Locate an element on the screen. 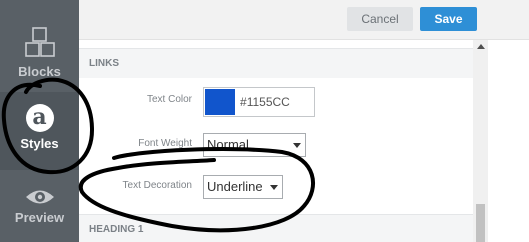 The image size is (529, 242). font-weight-value: Normal is located at coordinates (228, 144).